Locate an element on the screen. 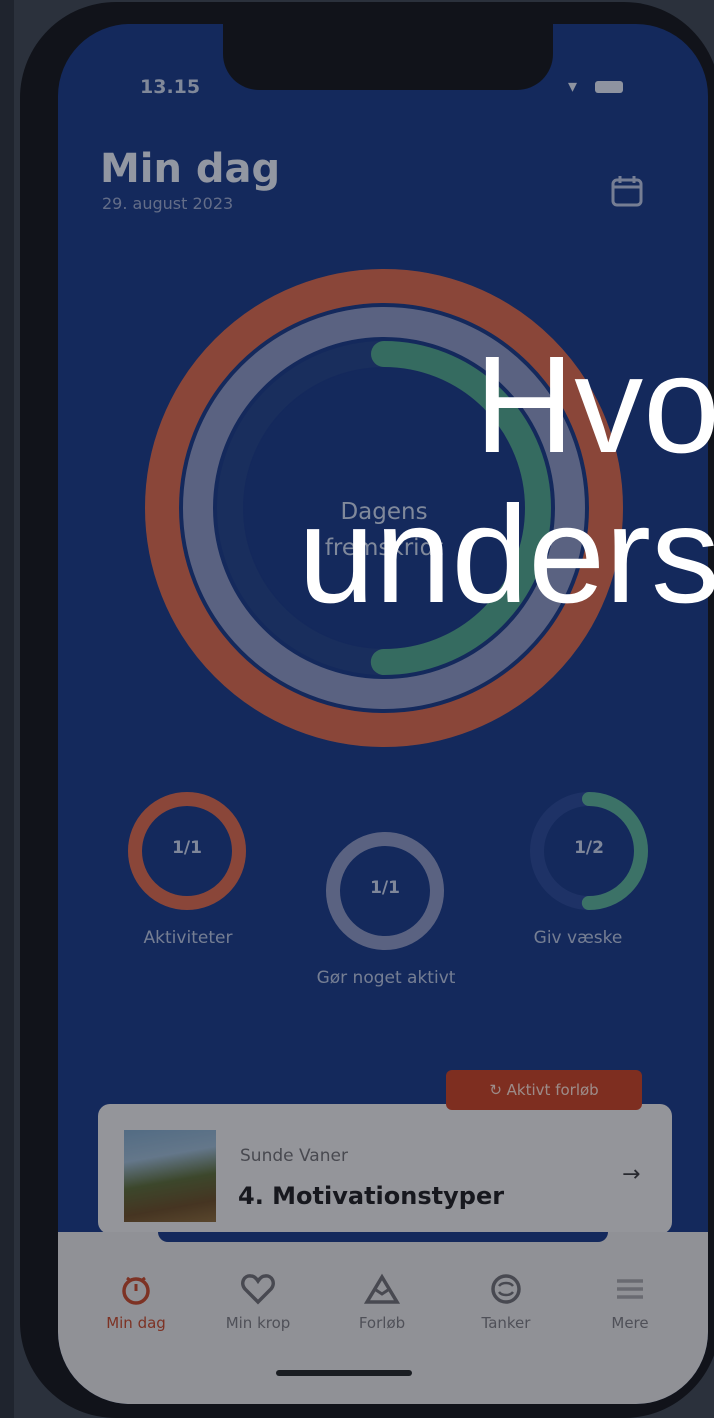 Image resolution: width=714 pixels, height=1418 pixels. status-icons: ▾ is located at coordinates (595, 86).